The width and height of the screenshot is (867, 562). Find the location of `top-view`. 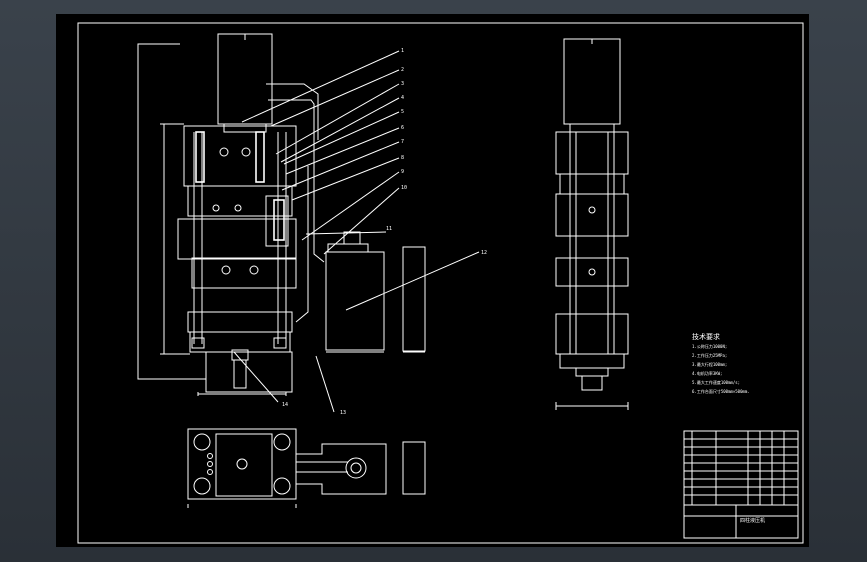

top-view is located at coordinates (306, 468).